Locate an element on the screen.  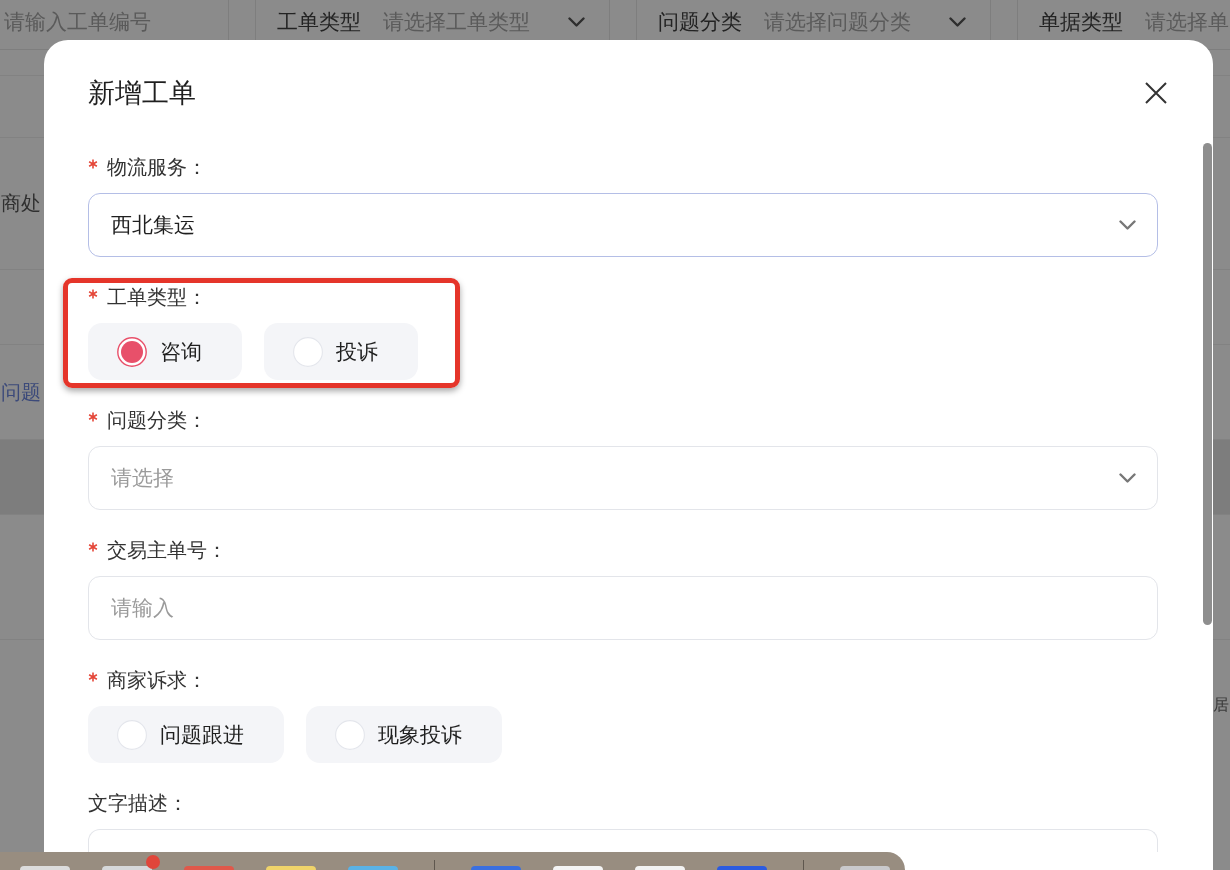
field-label: 交易主单号： is located at coordinates (167, 550).